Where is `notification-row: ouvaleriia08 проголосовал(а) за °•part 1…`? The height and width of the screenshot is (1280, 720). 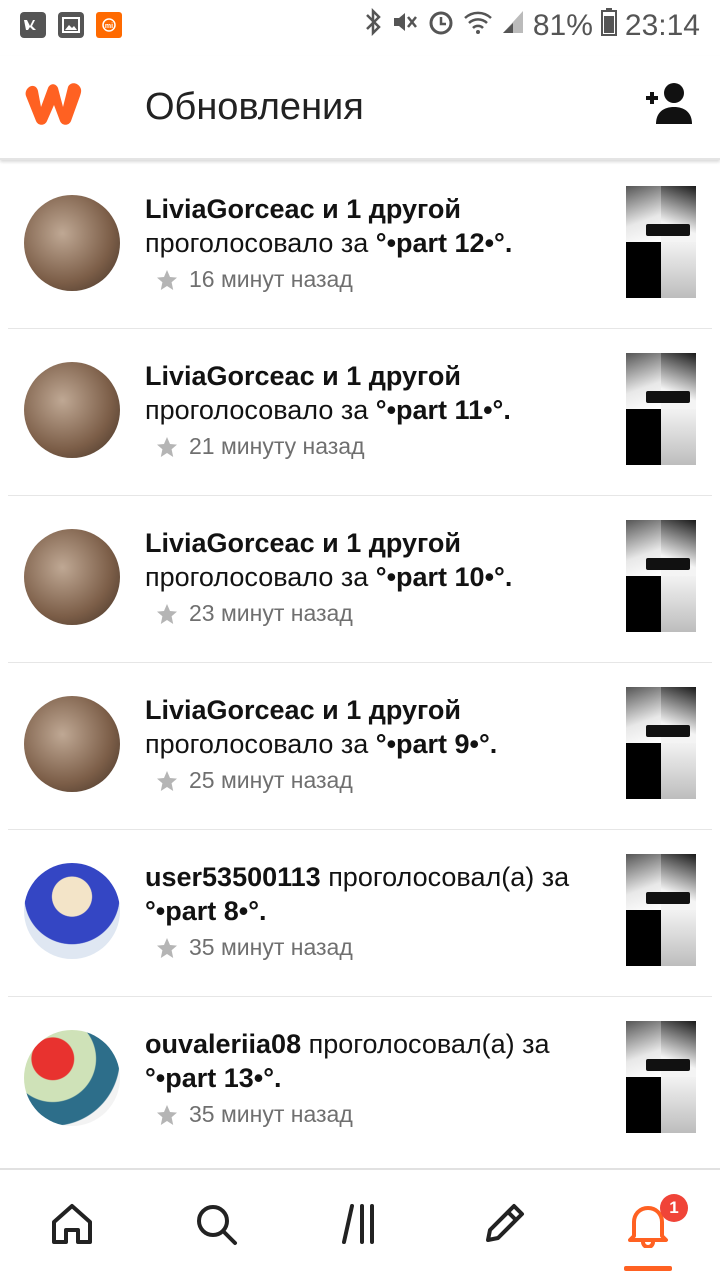
notification-row: ouvaleriia08 проголосовал(а) за °•part 1… is located at coordinates (360, 1080).